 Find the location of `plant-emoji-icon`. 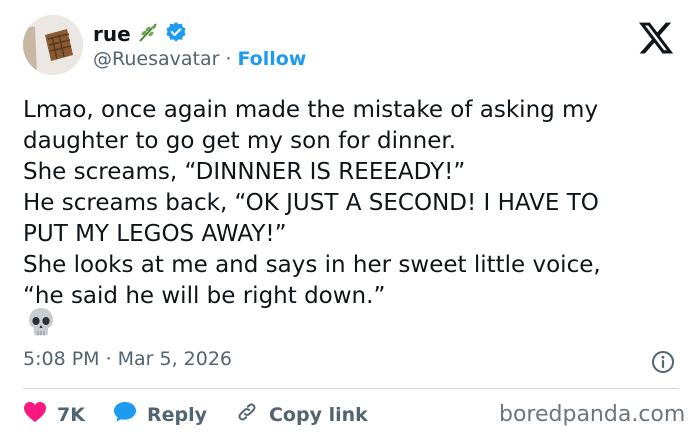

plant-emoji-icon is located at coordinates (148, 34).